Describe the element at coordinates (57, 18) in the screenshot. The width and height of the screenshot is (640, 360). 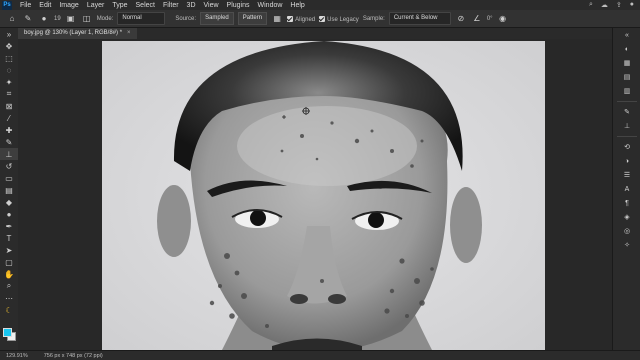
I see `brush-size-value: 19` at that location.